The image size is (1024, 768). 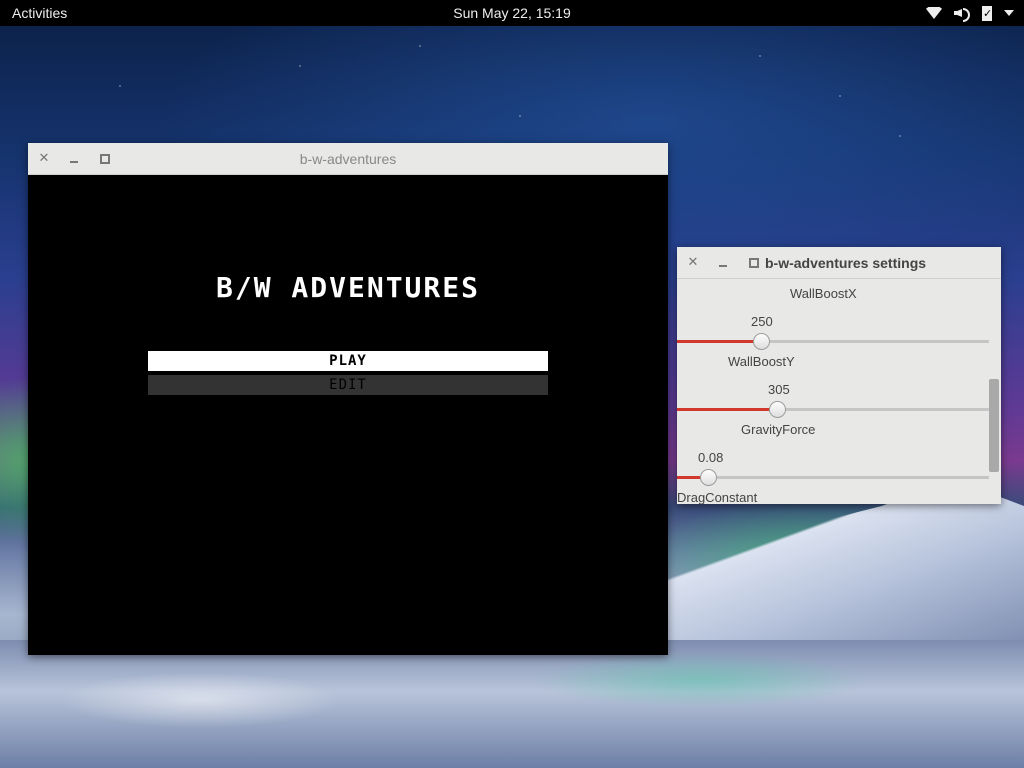 What do you see at coordinates (846, 263) in the screenshot?
I see `window-title: b-w-adventures settings` at bounding box center [846, 263].